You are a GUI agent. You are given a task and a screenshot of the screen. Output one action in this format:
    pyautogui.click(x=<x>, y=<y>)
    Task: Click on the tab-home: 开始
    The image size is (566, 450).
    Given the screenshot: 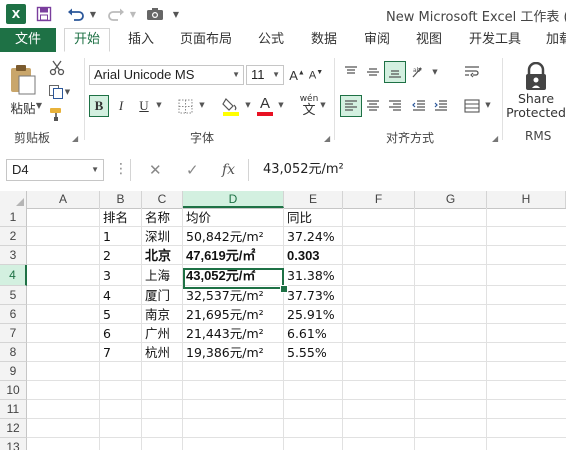 What is the action you would take?
    pyautogui.click(x=87, y=40)
    